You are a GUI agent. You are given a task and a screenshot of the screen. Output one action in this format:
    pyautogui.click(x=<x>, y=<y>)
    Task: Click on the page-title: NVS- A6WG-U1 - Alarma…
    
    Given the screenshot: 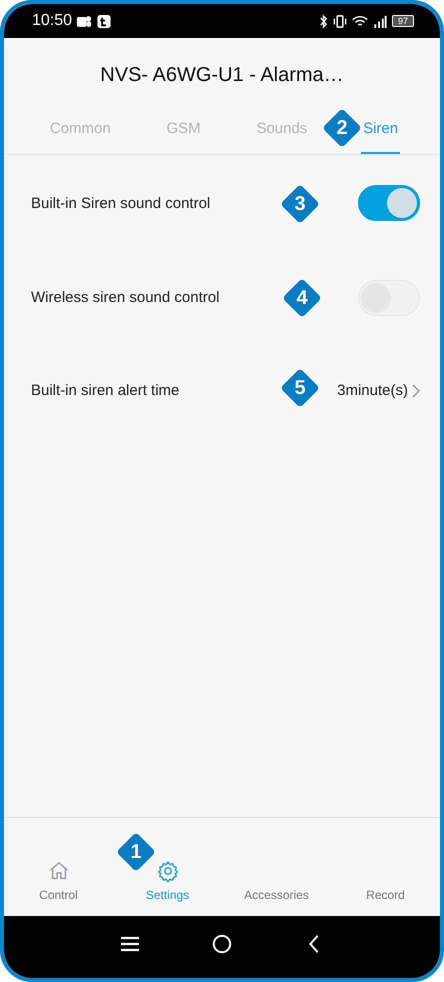 What is the action you would take?
    pyautogui.click(x=222, y=75)
    